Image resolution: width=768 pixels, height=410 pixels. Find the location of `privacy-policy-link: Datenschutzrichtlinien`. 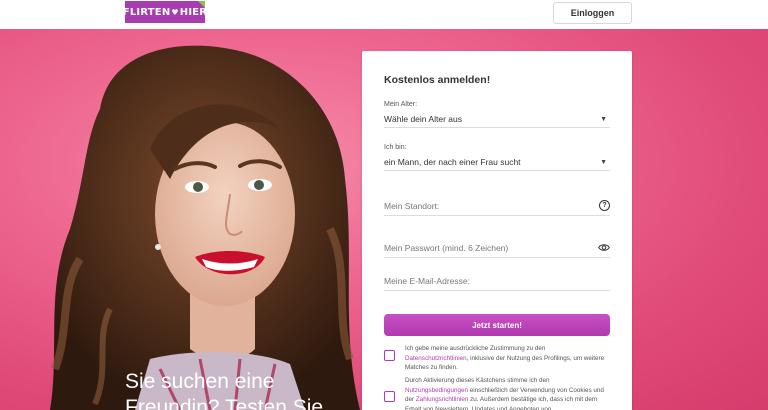

privacy-policy-link: Datenschutzrichtlinien is located at coordinates (436, 358).